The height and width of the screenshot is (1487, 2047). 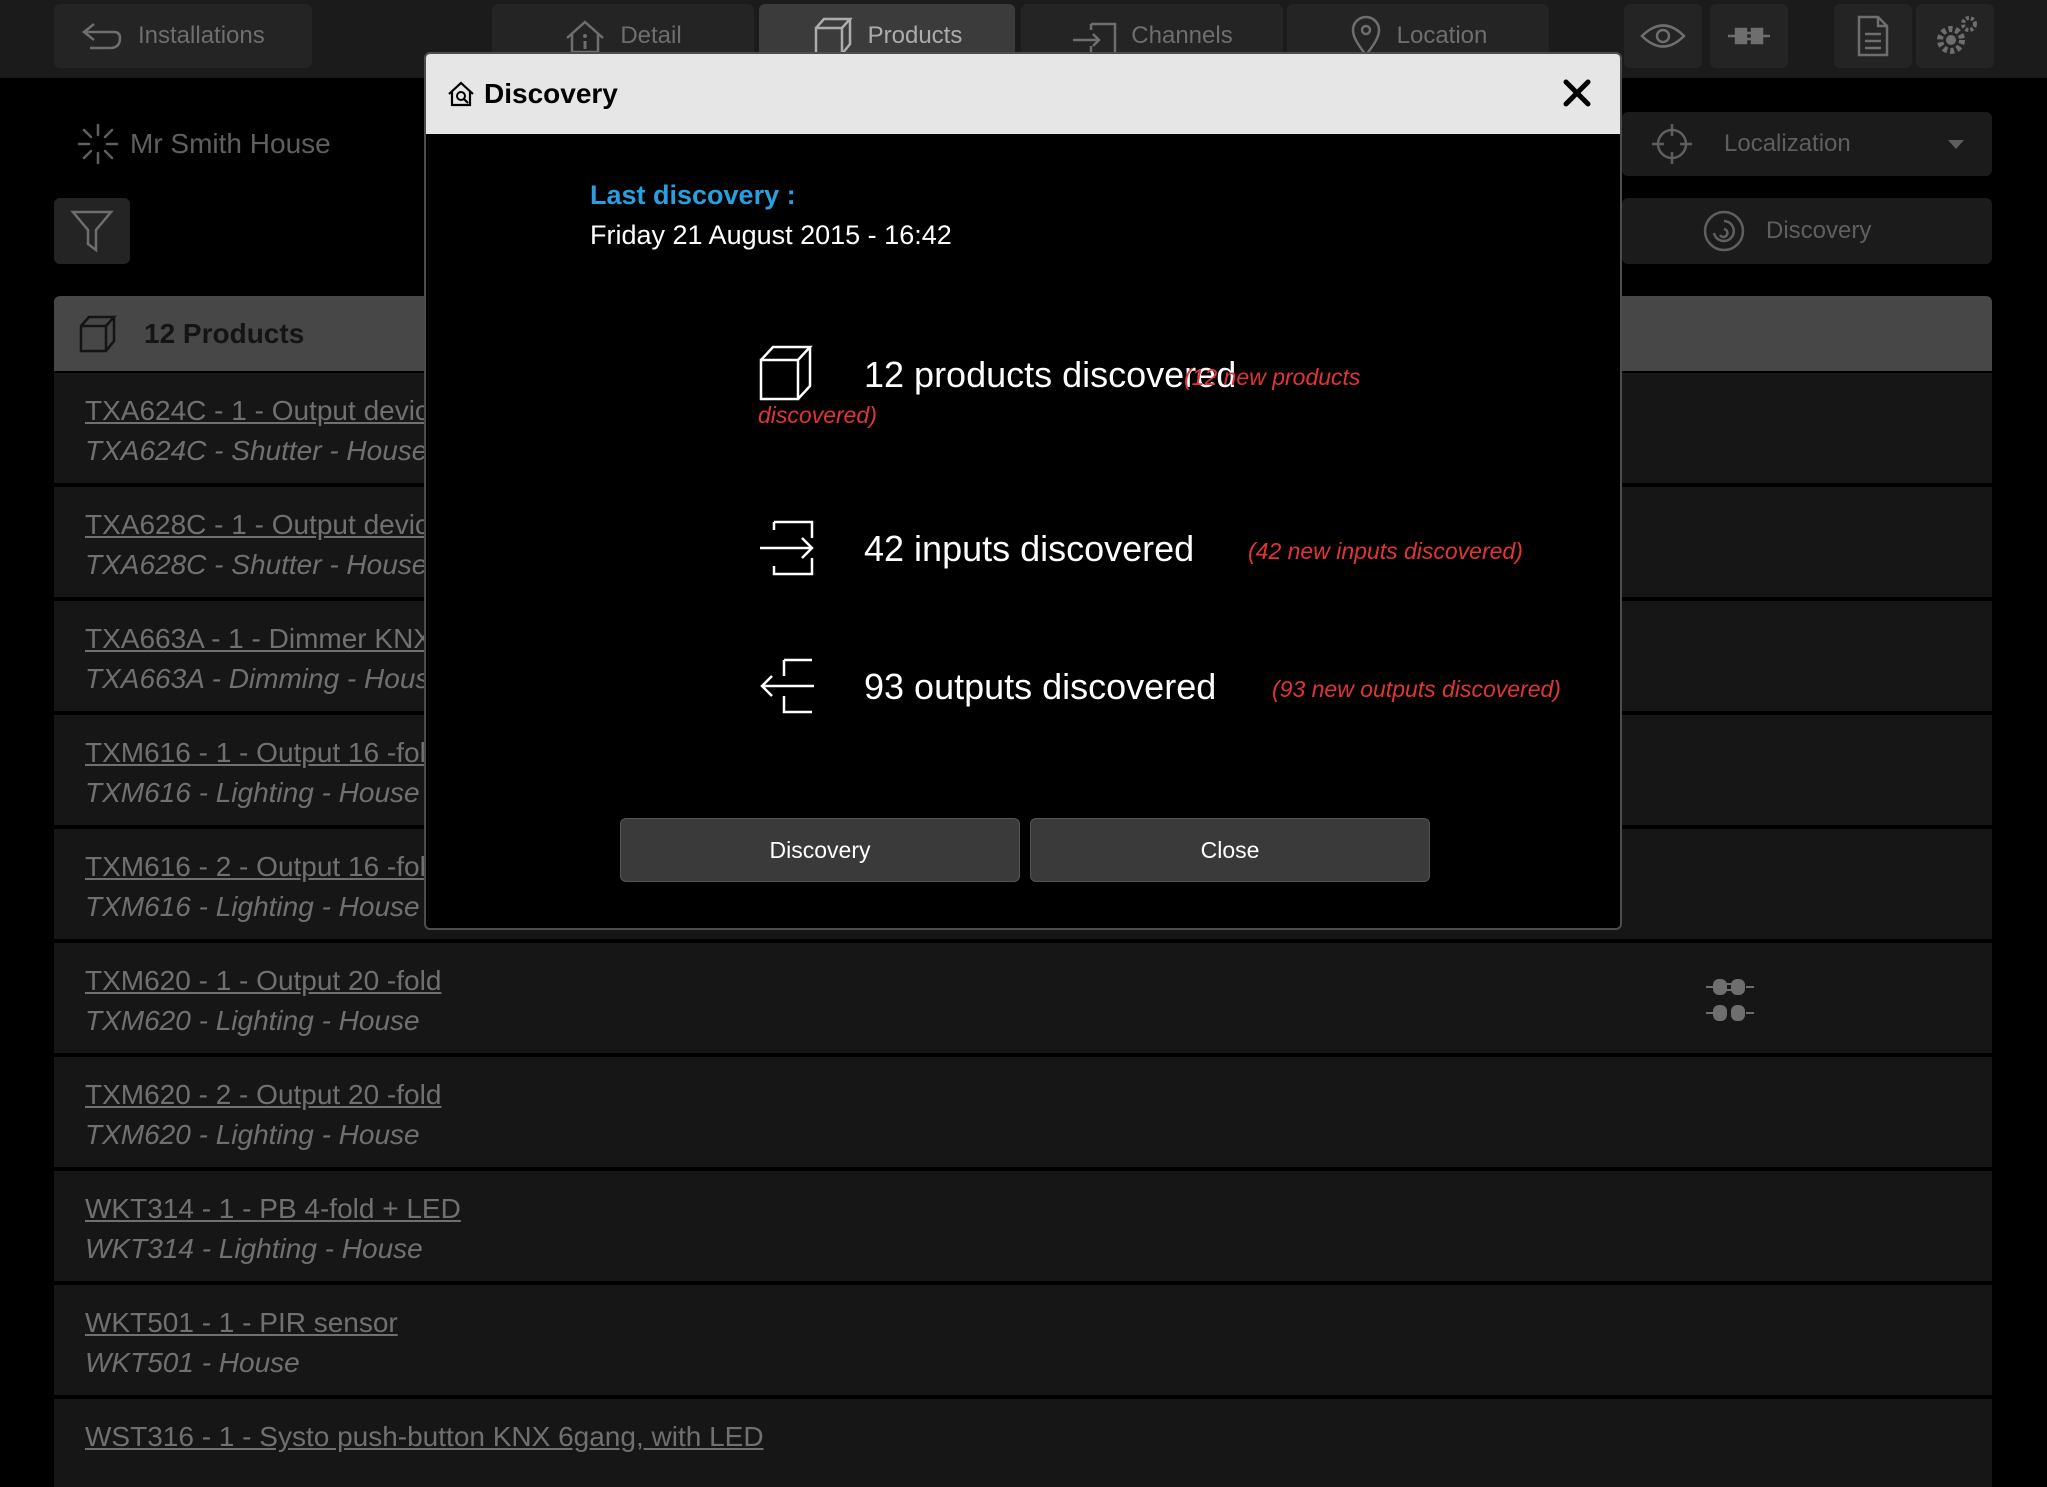 I want to click on start-discovery-button: Discovery, so click(x=820, y=850).